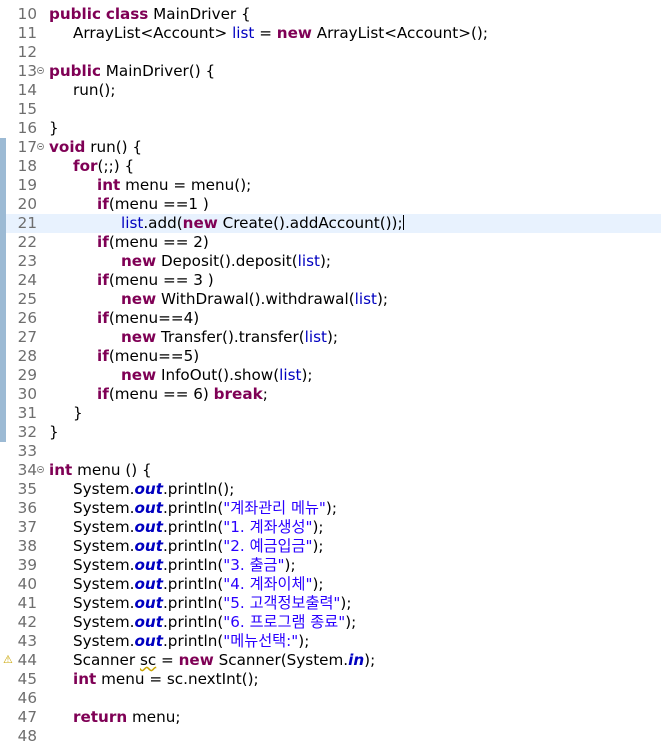 The image size is (661, 748). I want to click on line-number: 10, so click(27, 14).